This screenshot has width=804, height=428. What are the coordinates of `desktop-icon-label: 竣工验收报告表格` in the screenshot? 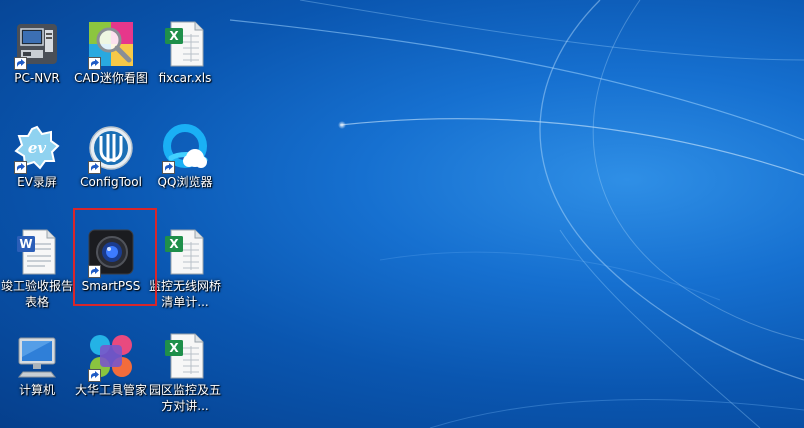 It's located at (36, 294).